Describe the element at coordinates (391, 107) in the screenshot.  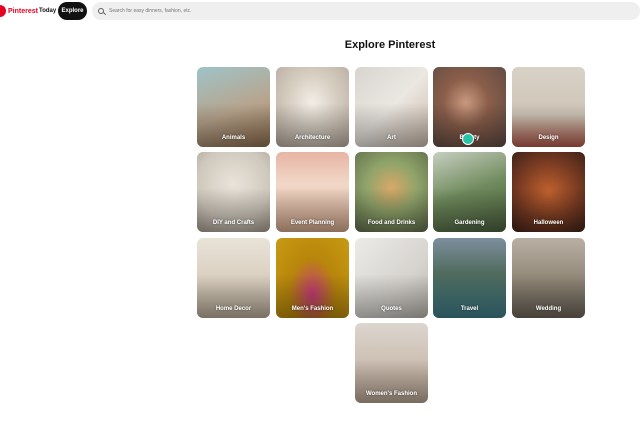
I see `category-tile-art: Art` at that location.